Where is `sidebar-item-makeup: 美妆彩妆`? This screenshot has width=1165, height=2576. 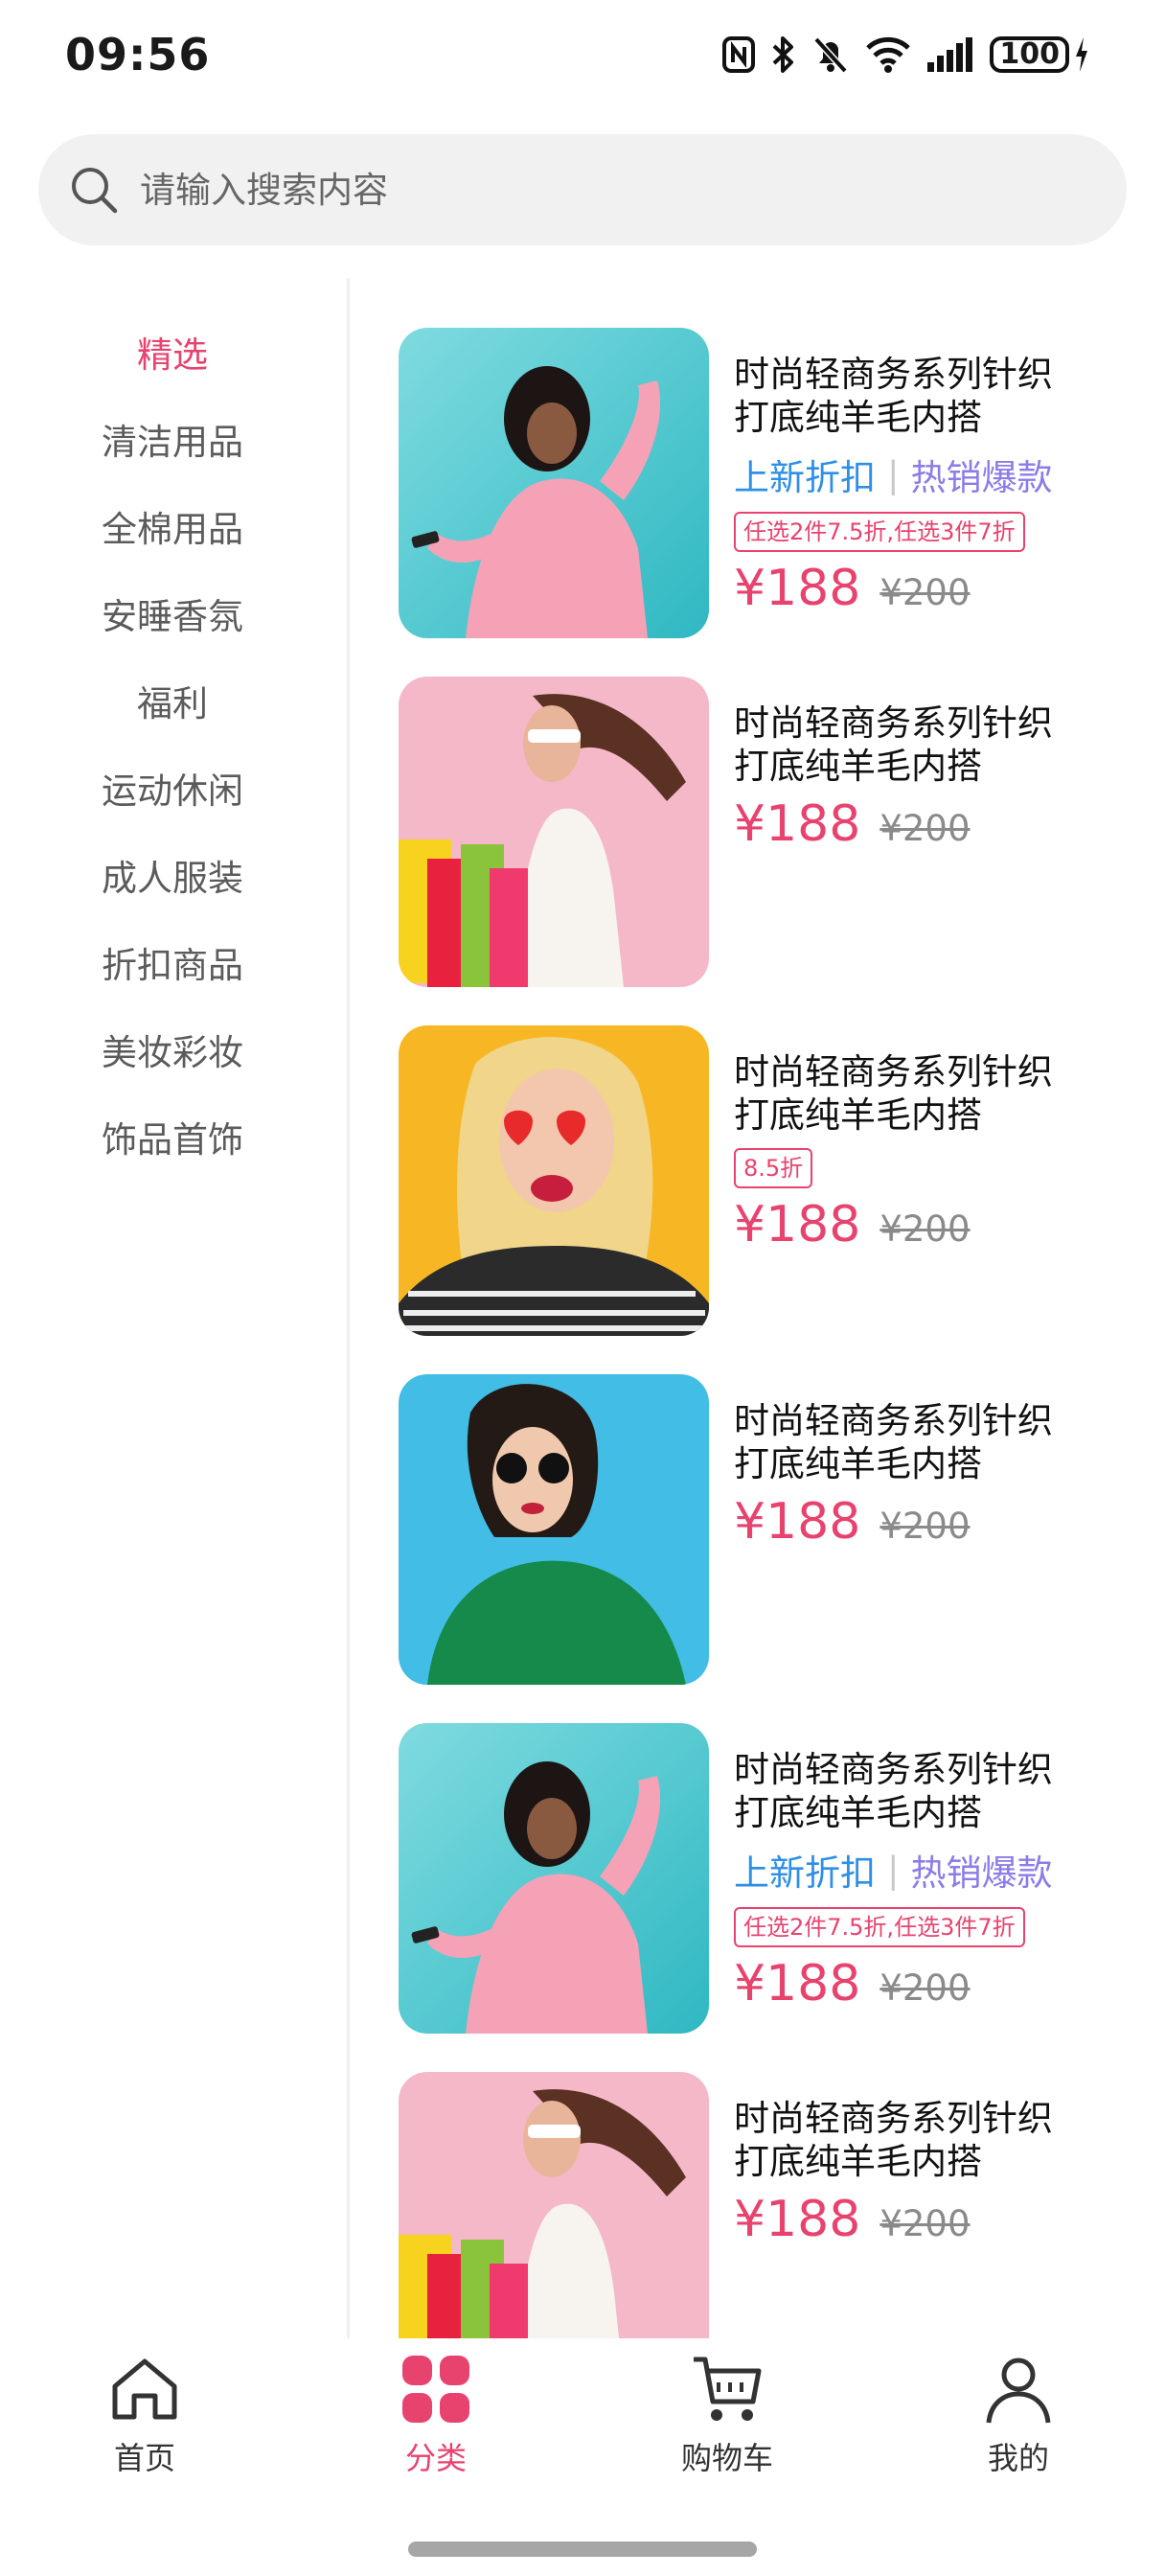 sidebar-item-makeup: 美妆彩妆 is located at coordinates (172, 1049).